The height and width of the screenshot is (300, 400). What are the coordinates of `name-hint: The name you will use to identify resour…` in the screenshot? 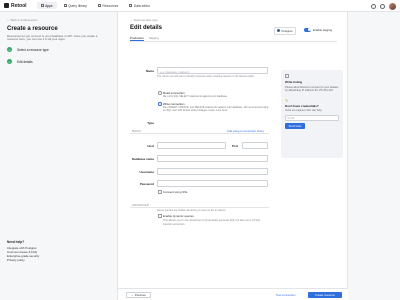 It's located at (206, 76).